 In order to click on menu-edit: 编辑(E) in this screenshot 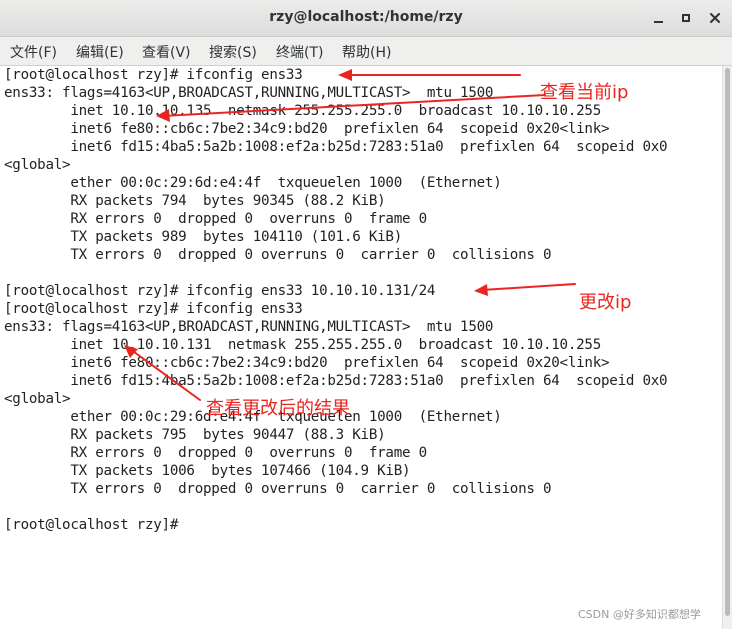, I will do `click(100, 52)`.